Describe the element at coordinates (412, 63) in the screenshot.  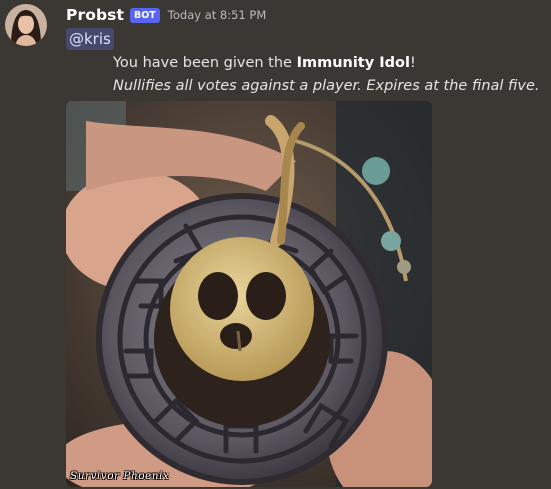
I see `message-text-suffix: !` at that location.